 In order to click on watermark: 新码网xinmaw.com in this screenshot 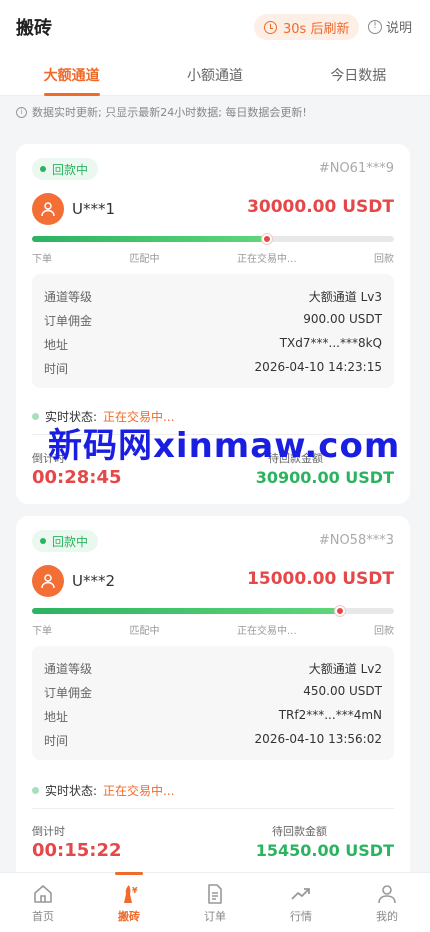, I will do `click(224, 446)`.